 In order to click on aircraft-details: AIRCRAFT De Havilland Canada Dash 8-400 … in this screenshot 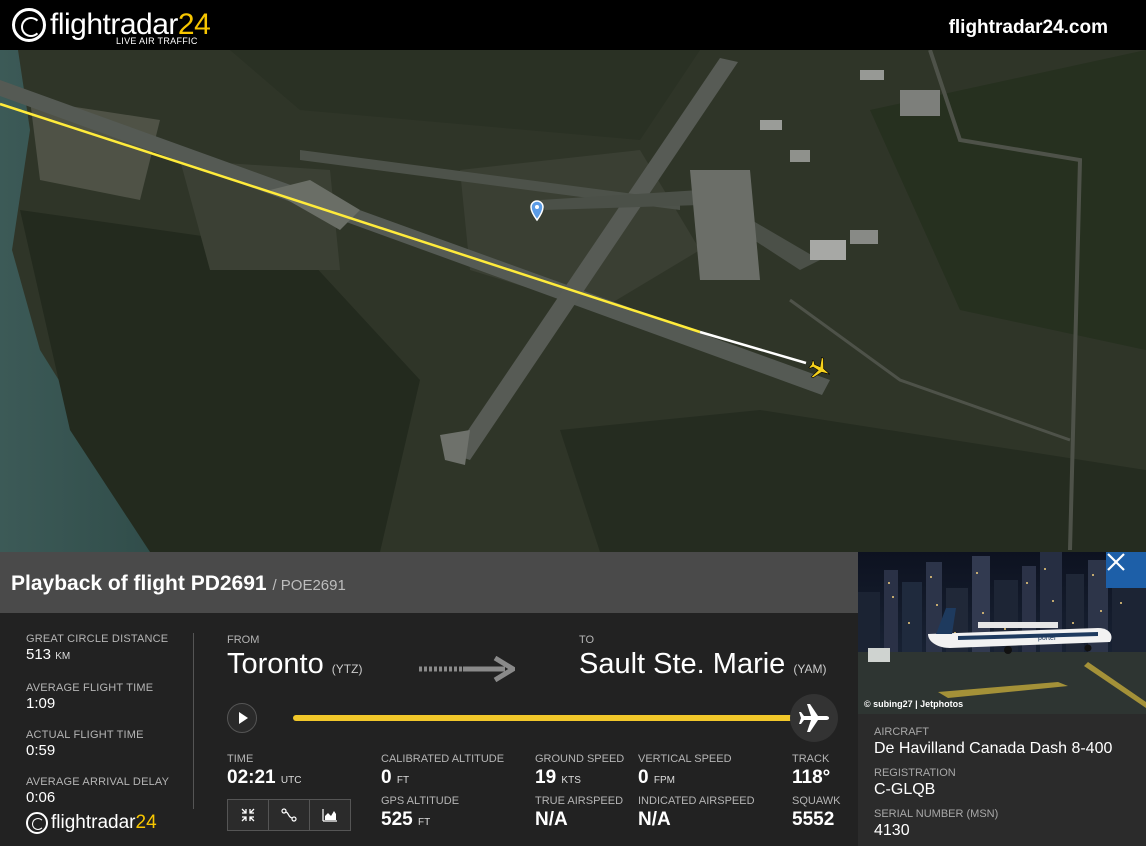, I will do `click(993, 782)`.